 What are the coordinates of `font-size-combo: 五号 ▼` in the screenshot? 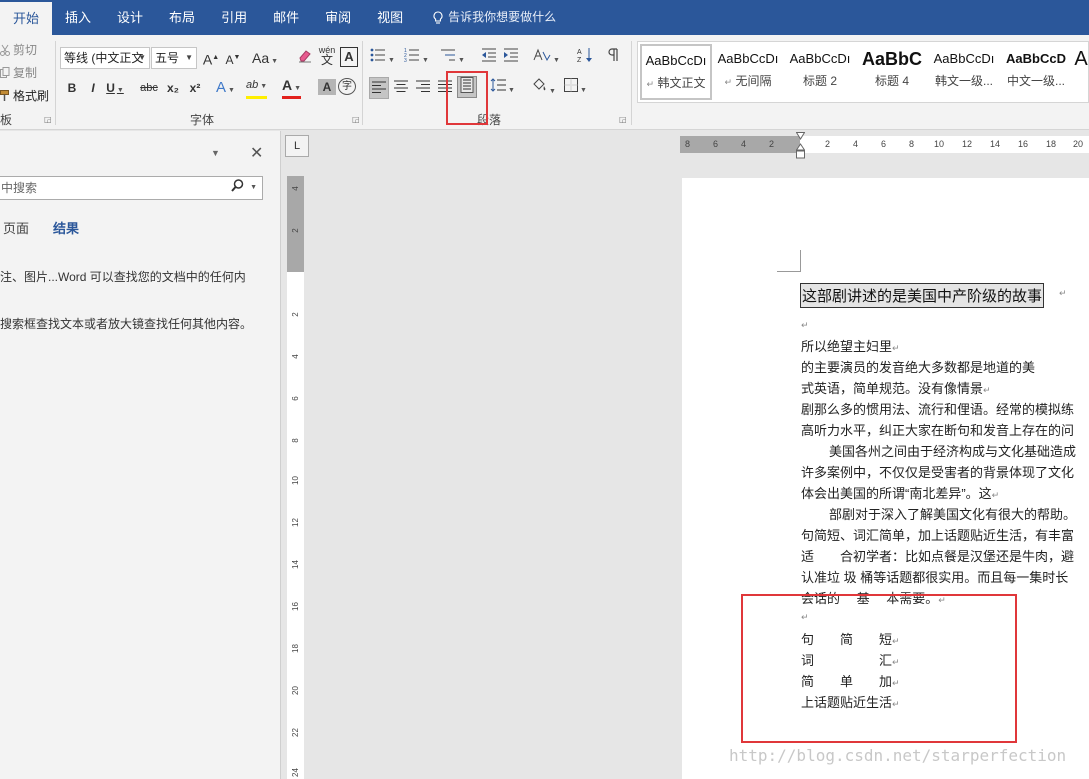 It's located at (174, 58).